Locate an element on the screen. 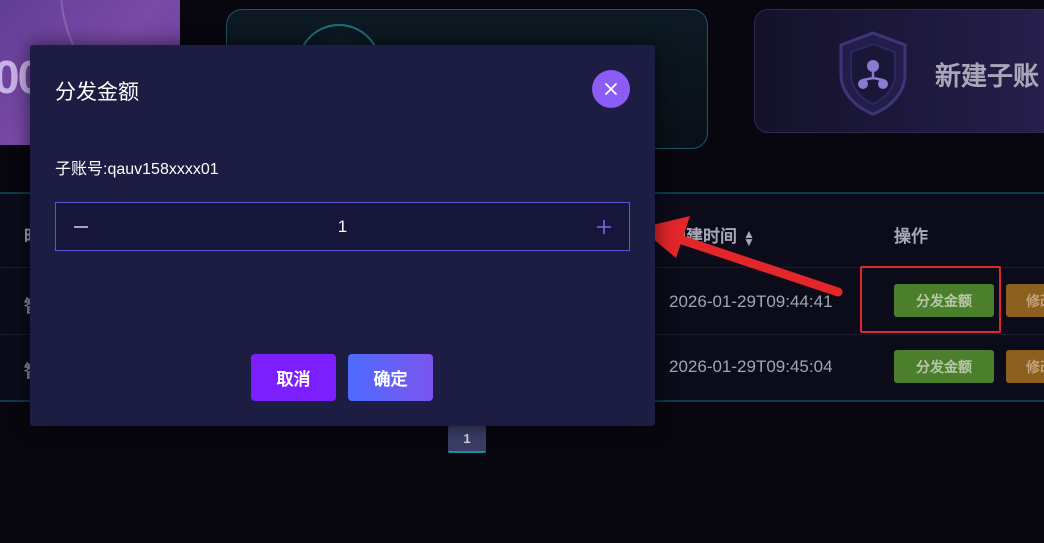 The height and width of the screenshot is (543, 1044). close-icon is located at coordinates (611, 89).